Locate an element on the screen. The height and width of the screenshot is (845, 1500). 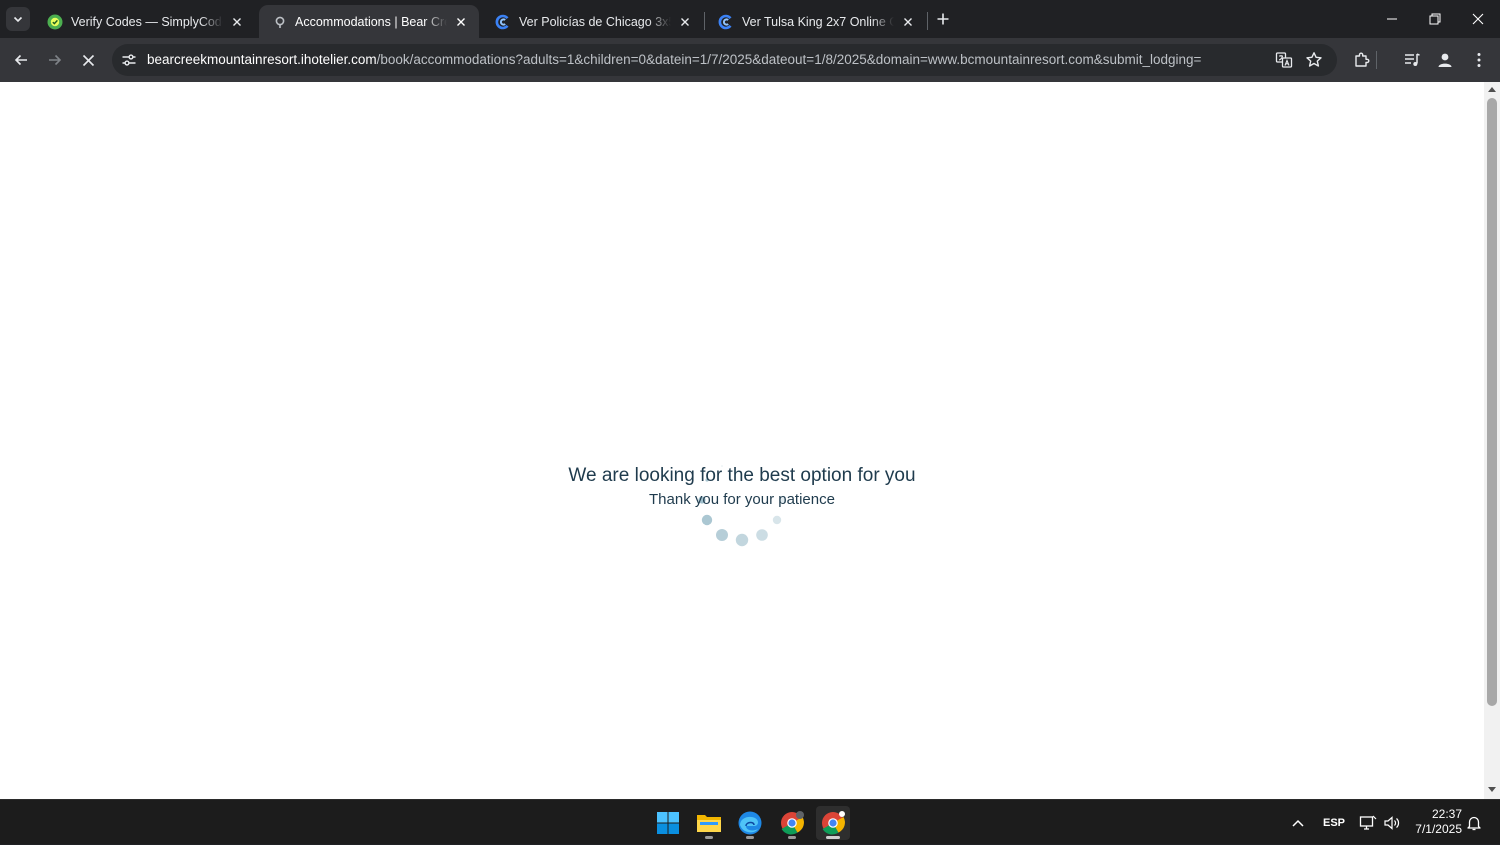
browser-menu-button is located at coordinates (1479, 60).